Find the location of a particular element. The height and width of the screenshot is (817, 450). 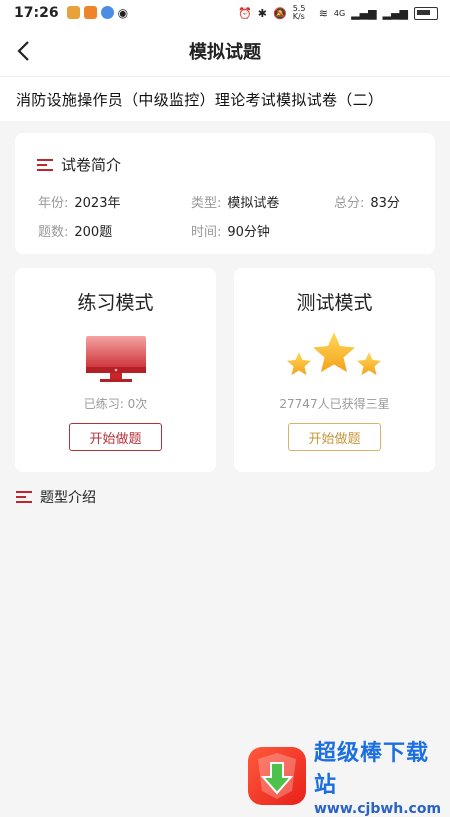

watermark-url: www.cjbwh.com is located at coordinates (378, 809).